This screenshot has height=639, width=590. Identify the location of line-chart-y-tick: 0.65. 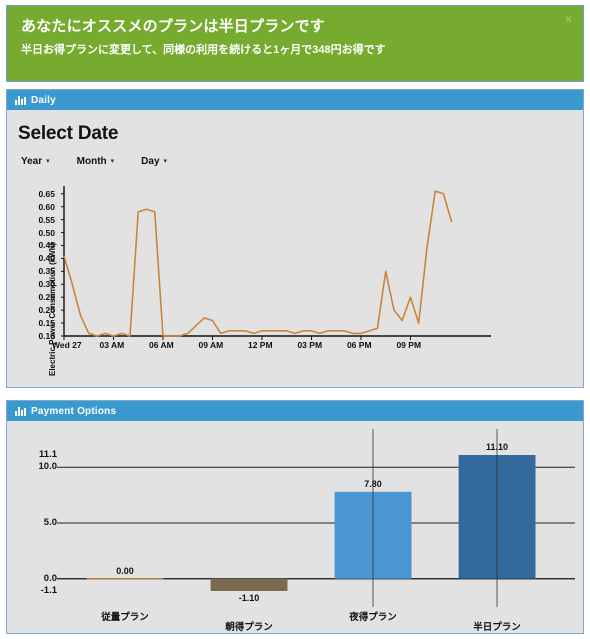
(46, 193).